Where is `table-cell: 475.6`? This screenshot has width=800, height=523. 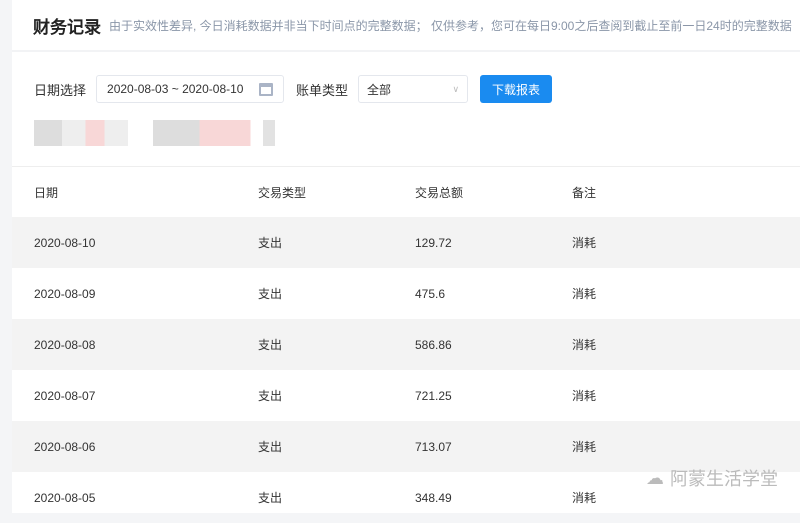 table-cell: 475.6 is located at coordinates (430, 293).